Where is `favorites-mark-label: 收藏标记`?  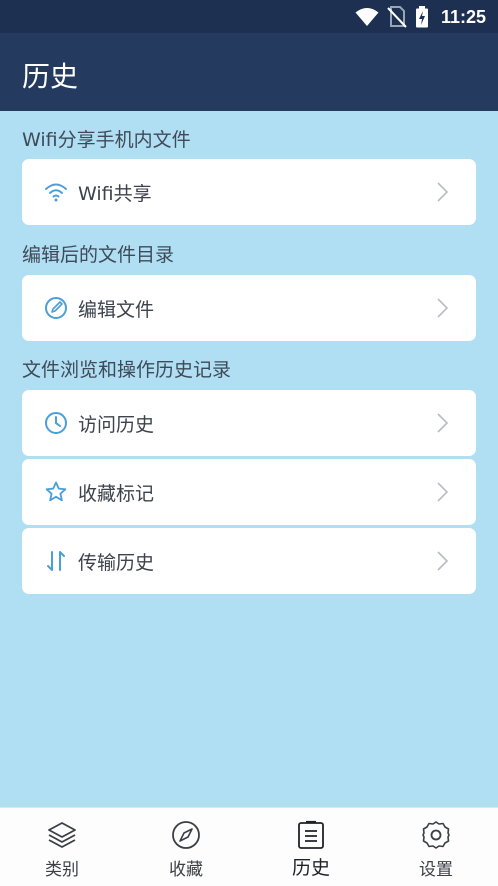
favorites-mark-label: 收藏标记 is located at coordinates (116, 494).